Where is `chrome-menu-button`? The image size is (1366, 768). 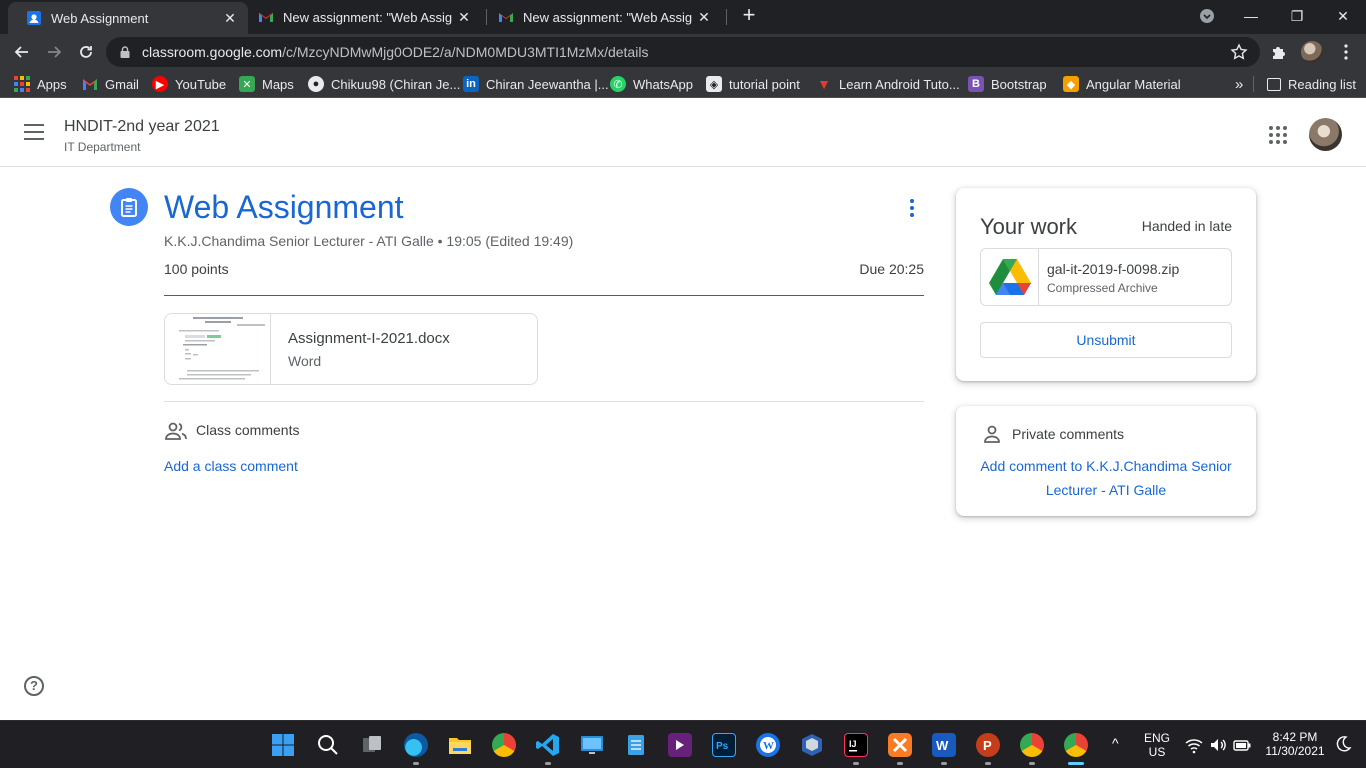 chrome-menu-button is located at coordinates (1346, 52).